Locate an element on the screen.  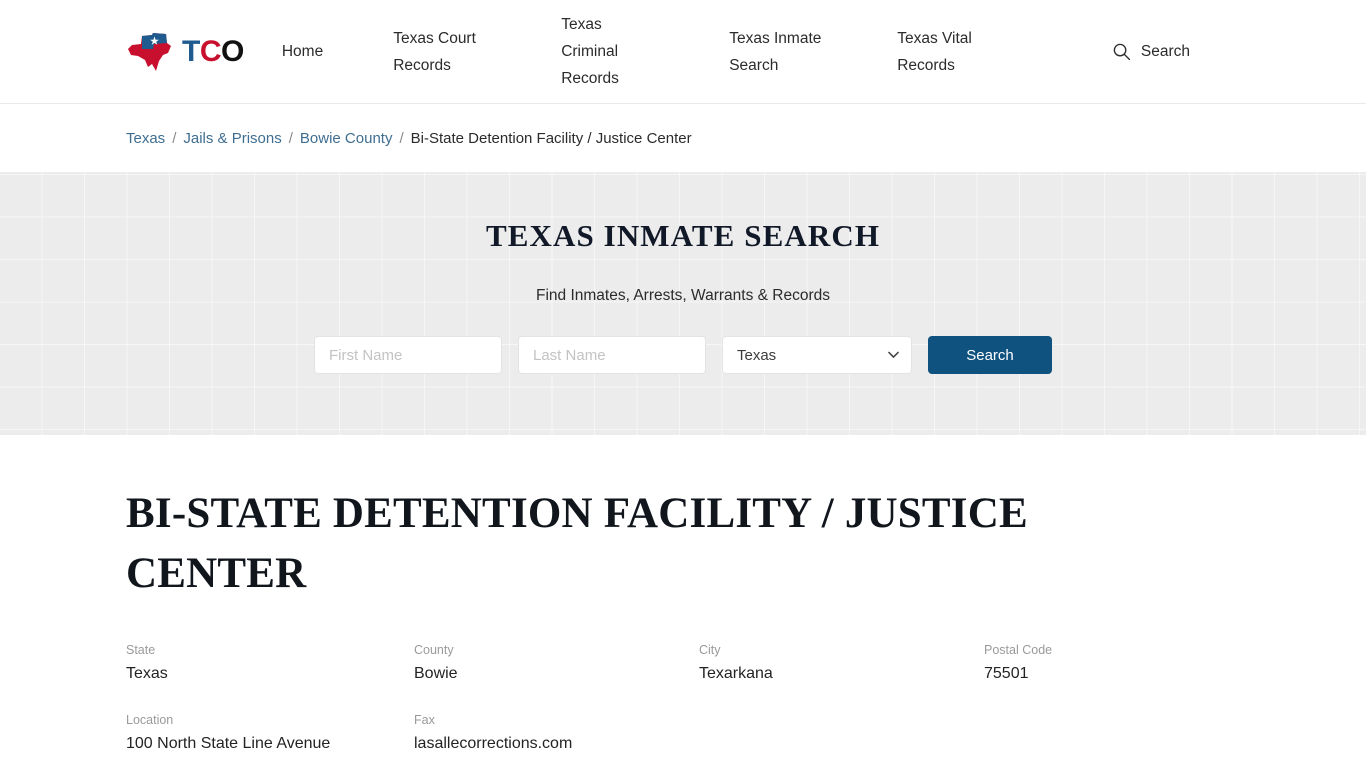
inmate-search-form: Texas Search is located at coordinates (683, 355).